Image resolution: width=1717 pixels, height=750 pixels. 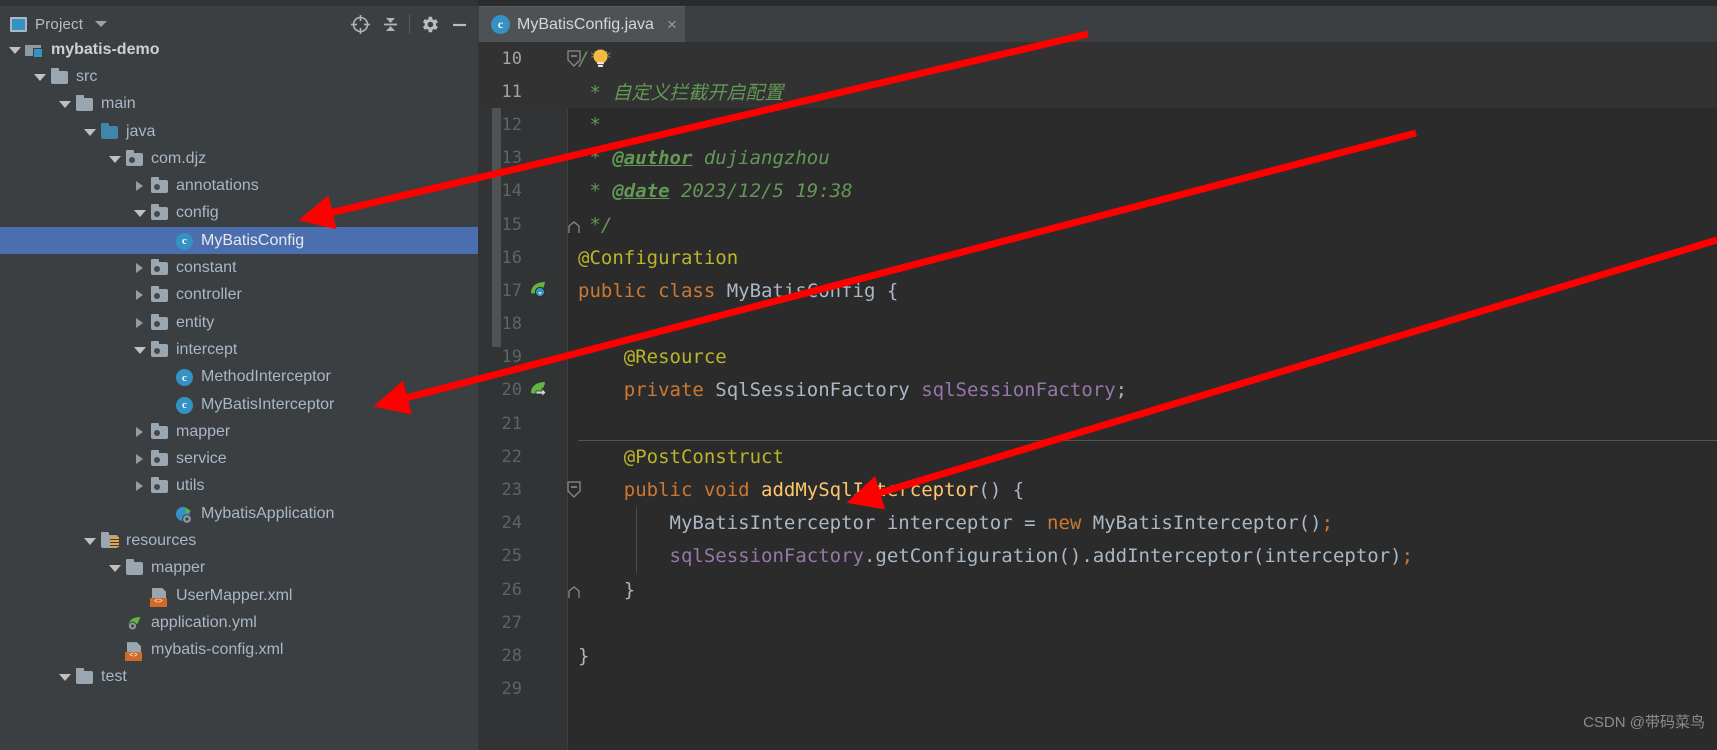 I want to click on code-line-22: 22 @PostConstruct, so click(x=1097, y=456).